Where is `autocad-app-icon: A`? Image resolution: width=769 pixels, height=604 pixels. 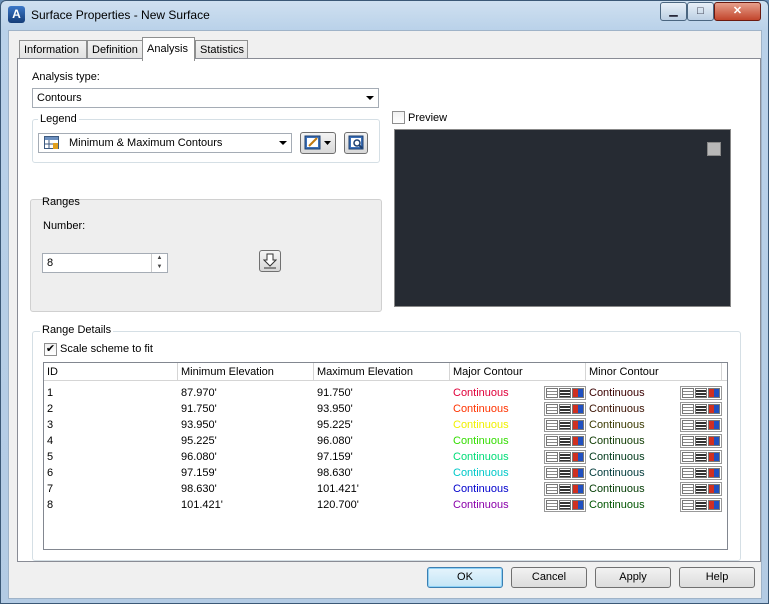
autocad-app-icon: A is located at coordinates (16, 14).